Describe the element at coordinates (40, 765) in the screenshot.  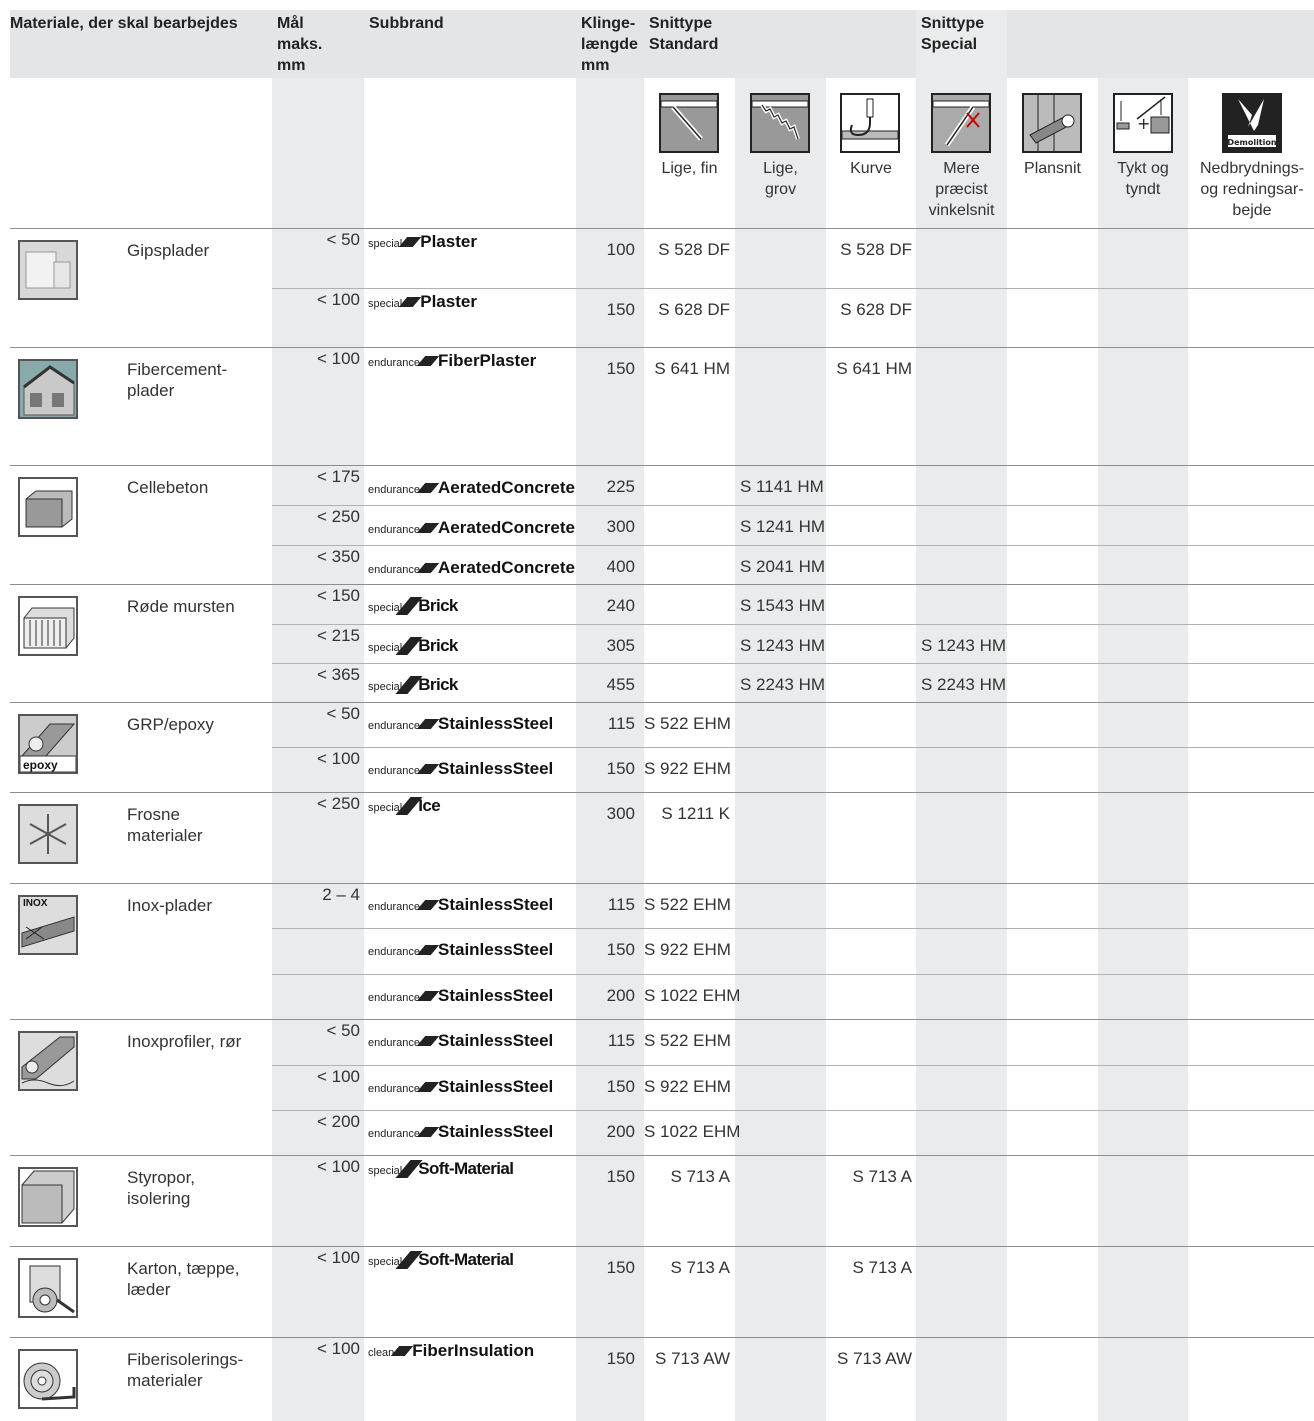
I see `grp-epoxy-icon-label: epoxy` at that location.